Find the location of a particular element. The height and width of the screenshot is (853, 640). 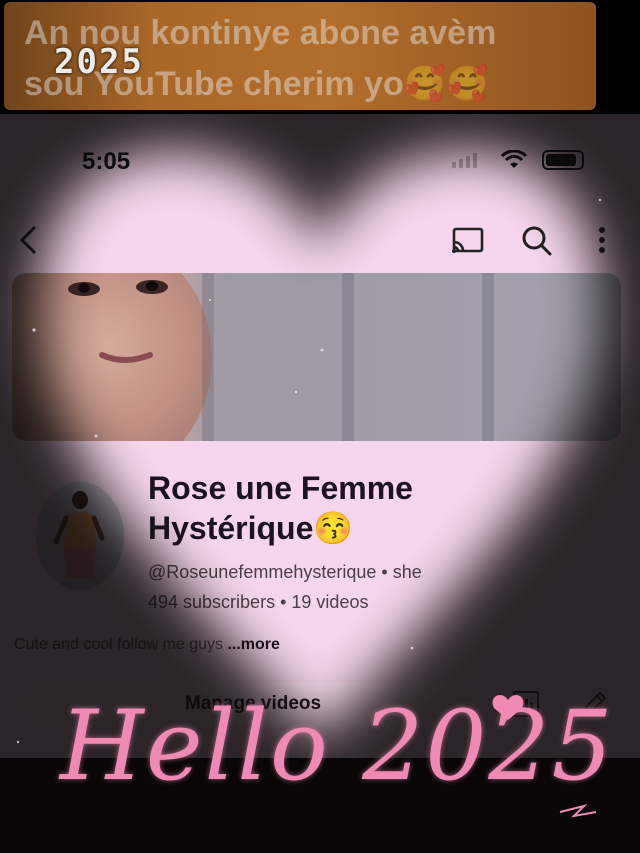

chevron-left-icon is located at coordinates (30, 240).